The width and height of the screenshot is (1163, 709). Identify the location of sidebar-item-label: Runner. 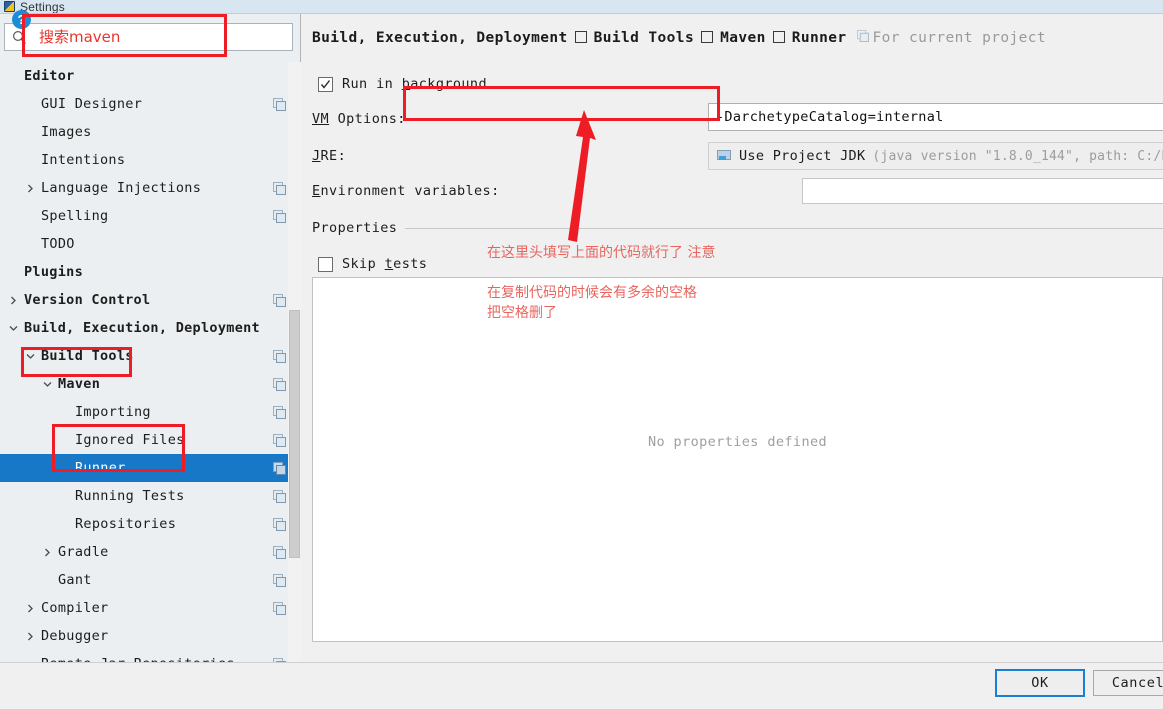
(100, 468).